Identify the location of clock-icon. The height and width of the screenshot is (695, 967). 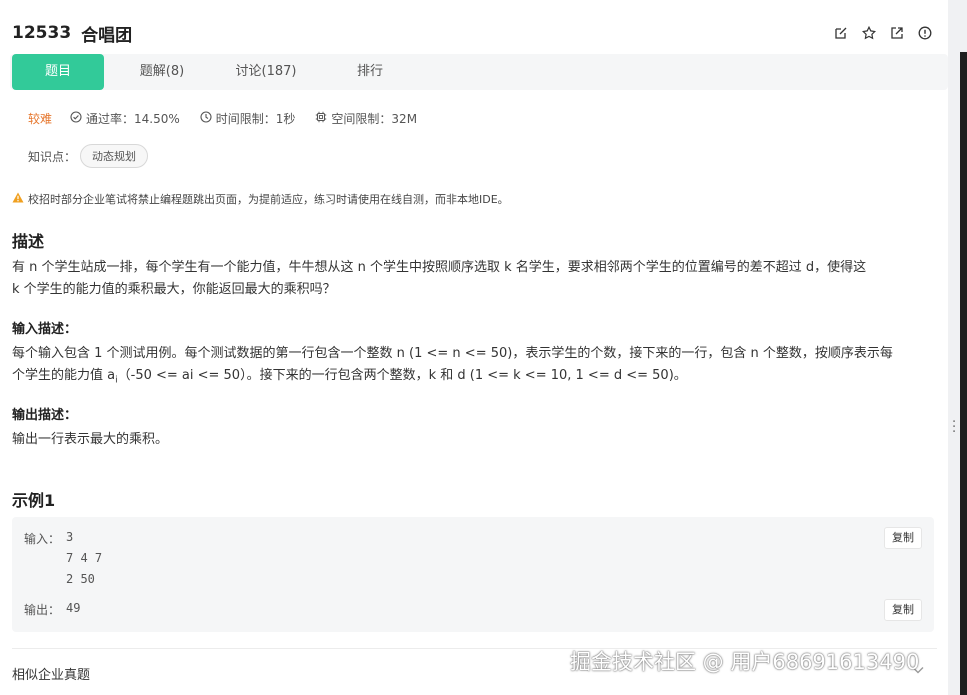
(206, 118).